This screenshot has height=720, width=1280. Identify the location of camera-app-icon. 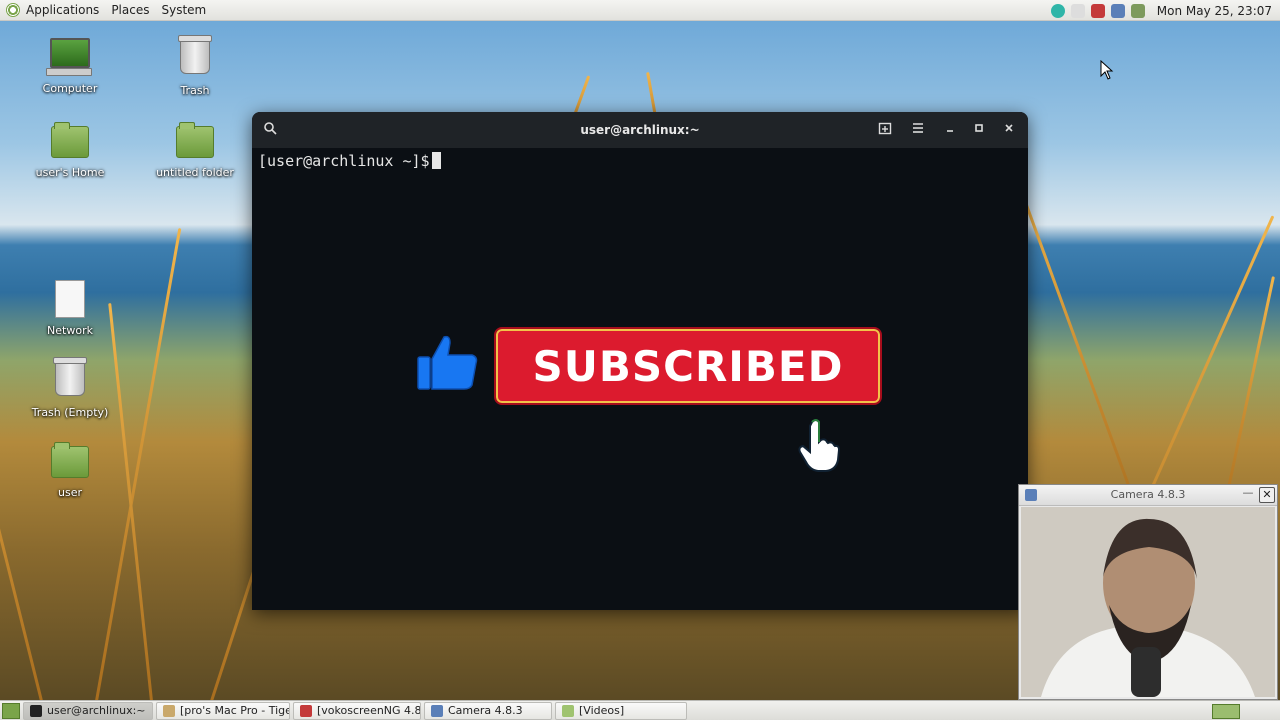
(1031, 495).